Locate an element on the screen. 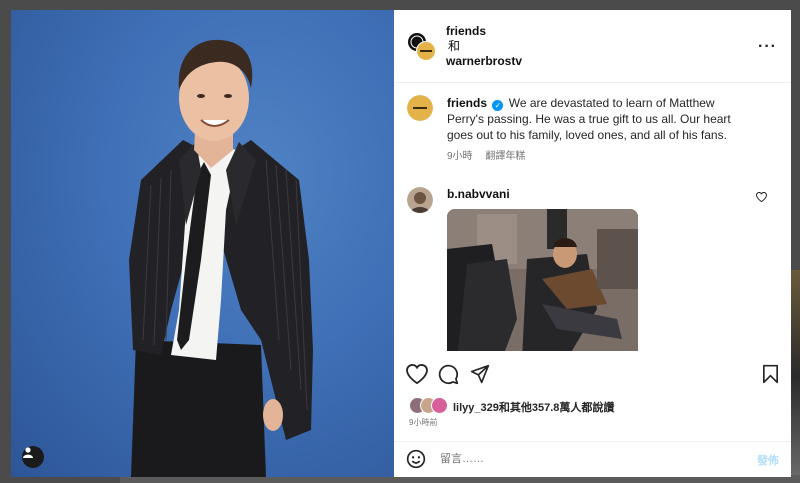 The image size is (800, 483). caption-time: 9小時 is located at coordinates (460, 156).